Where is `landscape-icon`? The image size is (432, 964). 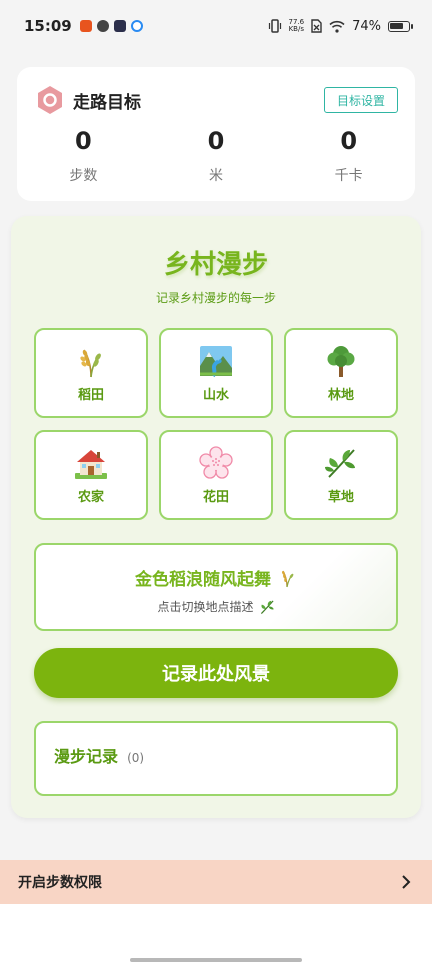 landscape-icon is located at coordinates (216, 361).